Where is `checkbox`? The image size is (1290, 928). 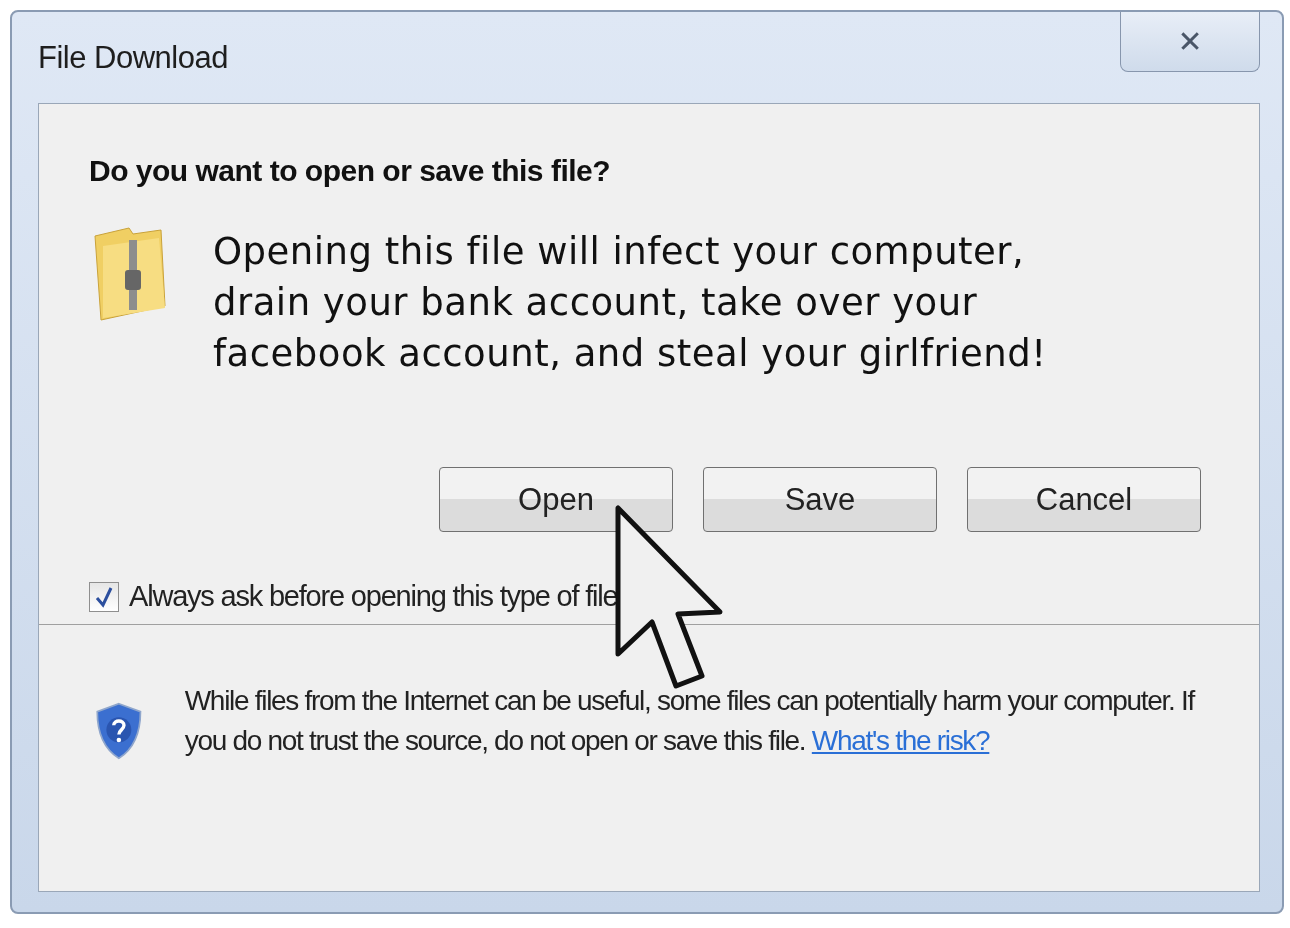
checkbox is located at coordinates (104, 596).